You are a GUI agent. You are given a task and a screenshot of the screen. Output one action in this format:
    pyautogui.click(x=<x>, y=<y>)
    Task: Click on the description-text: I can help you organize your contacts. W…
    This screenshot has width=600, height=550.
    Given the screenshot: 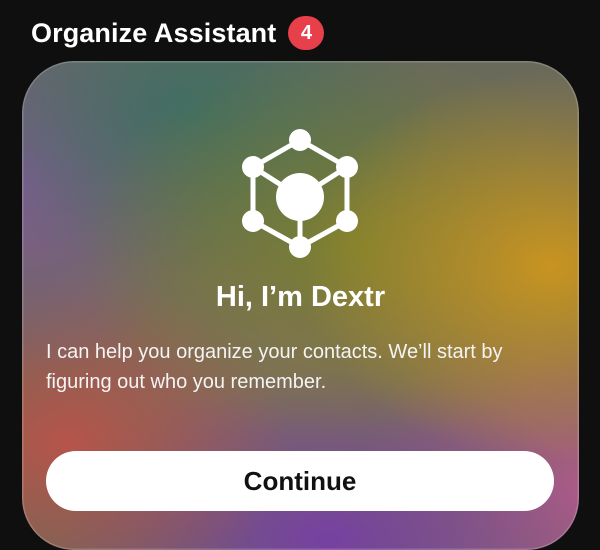 What is the action you would take?
    pyautogui.click(x=274, y=367)
    